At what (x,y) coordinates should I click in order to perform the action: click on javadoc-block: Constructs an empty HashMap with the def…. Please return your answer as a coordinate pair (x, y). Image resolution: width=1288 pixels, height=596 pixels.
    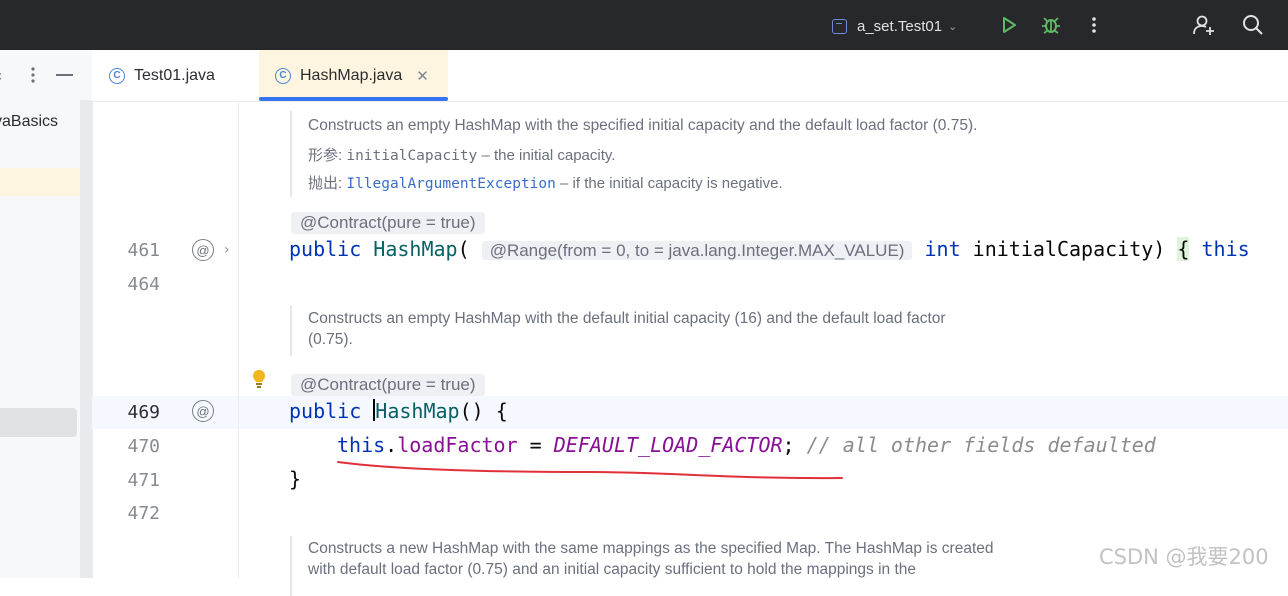
    Looking at the image, I should click on (699, 331).